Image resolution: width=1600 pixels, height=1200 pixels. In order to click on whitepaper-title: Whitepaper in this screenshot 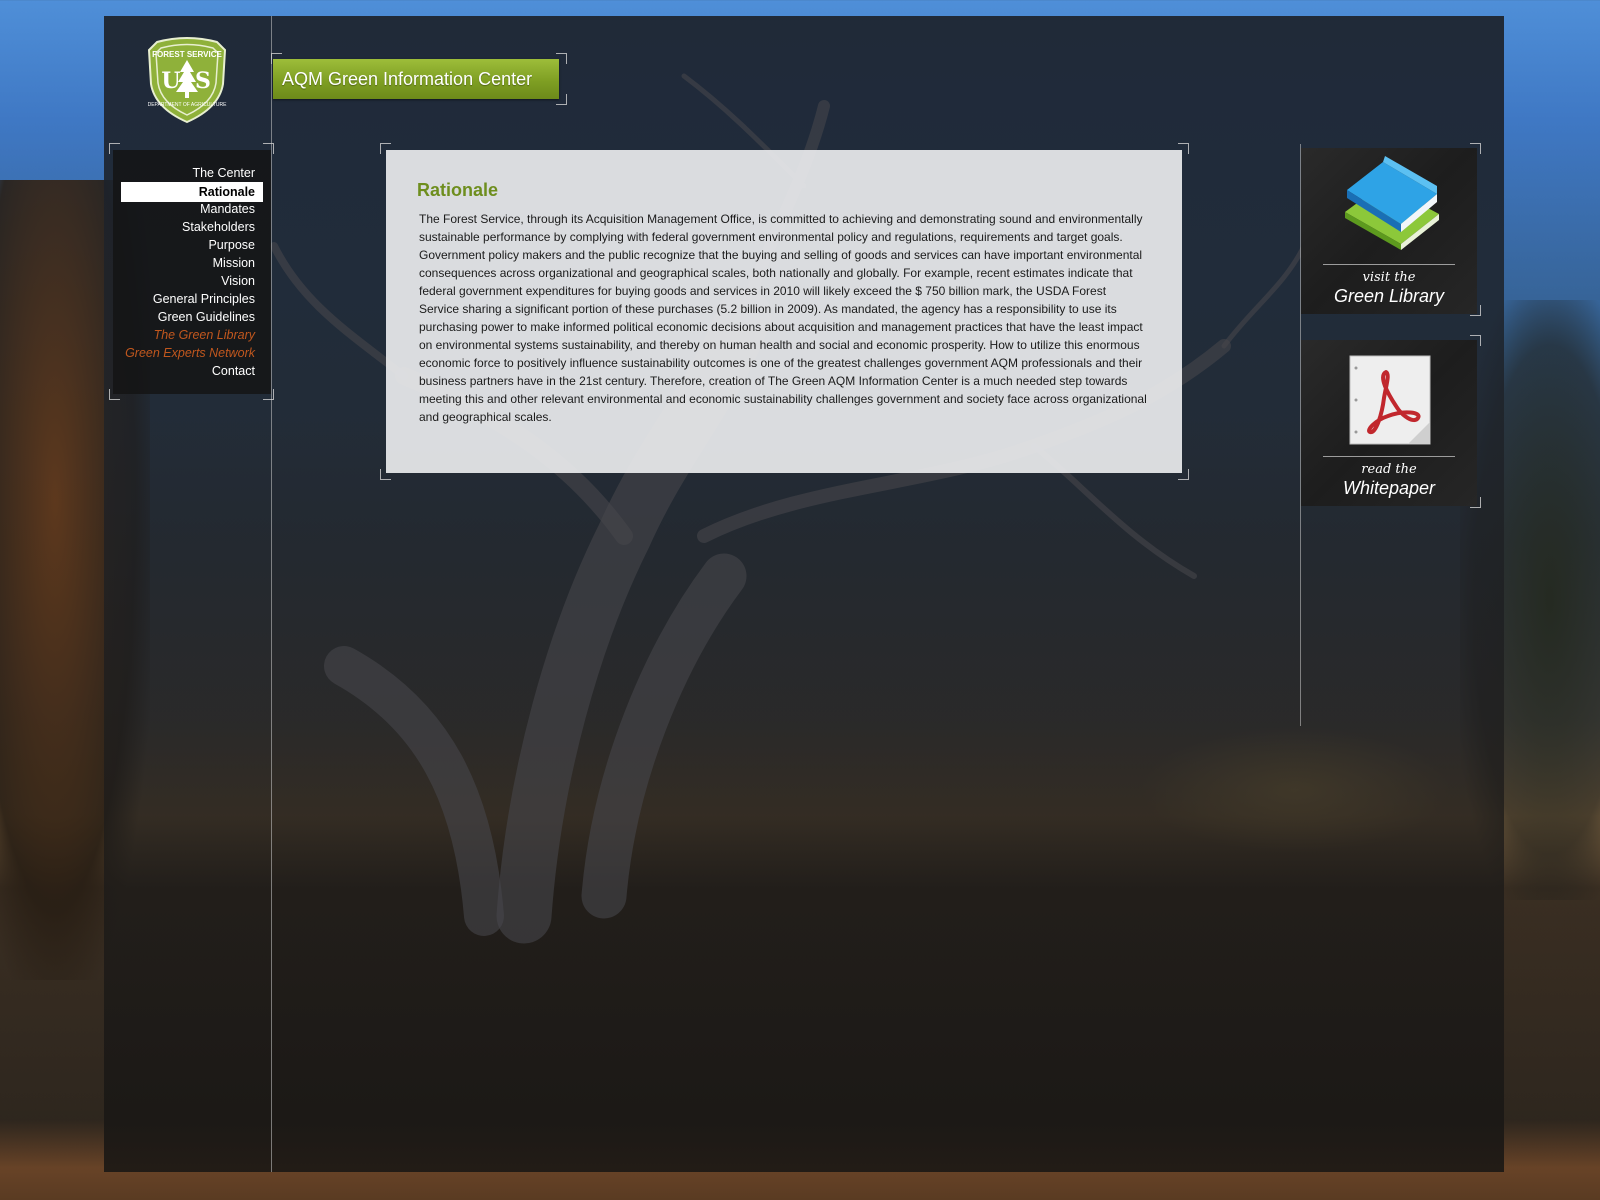, I will do `click(1389, 488)`.